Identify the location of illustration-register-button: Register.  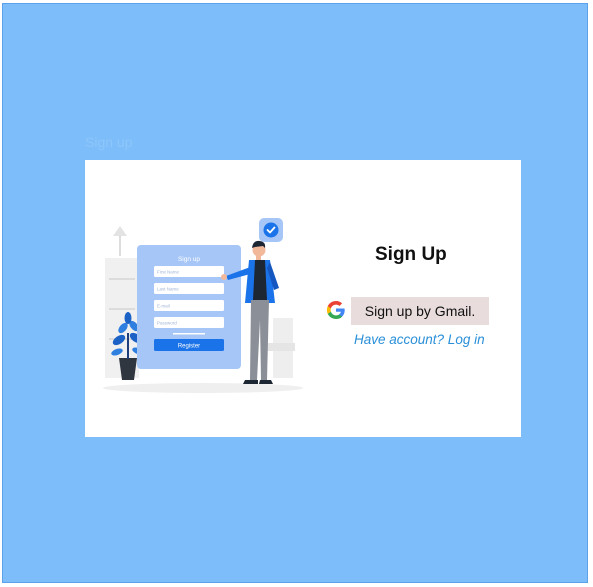
(189, 347).